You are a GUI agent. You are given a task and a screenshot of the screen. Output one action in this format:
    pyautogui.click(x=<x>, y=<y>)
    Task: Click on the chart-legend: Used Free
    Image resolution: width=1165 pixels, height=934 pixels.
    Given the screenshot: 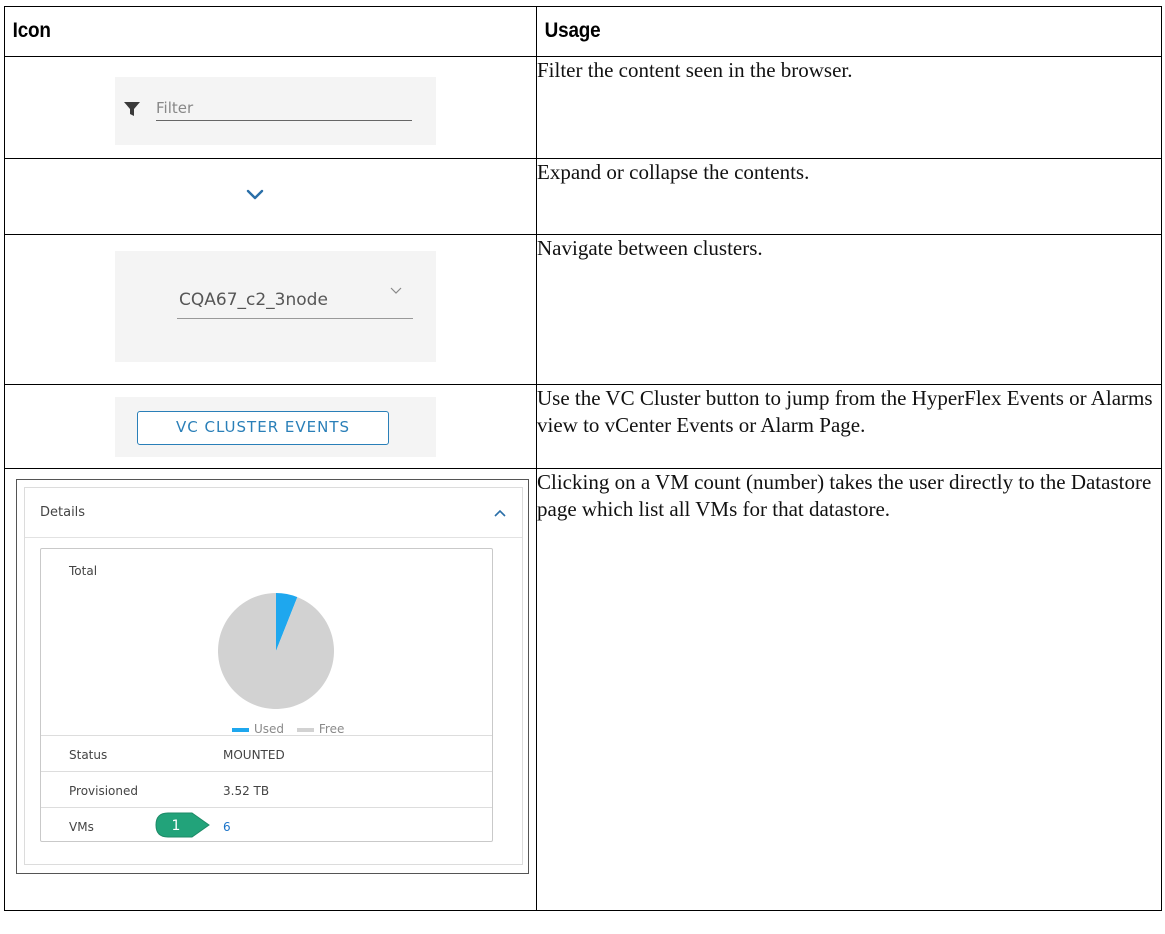 What is the action you would take?
    pyautogui.click(x=288, y=729)
    